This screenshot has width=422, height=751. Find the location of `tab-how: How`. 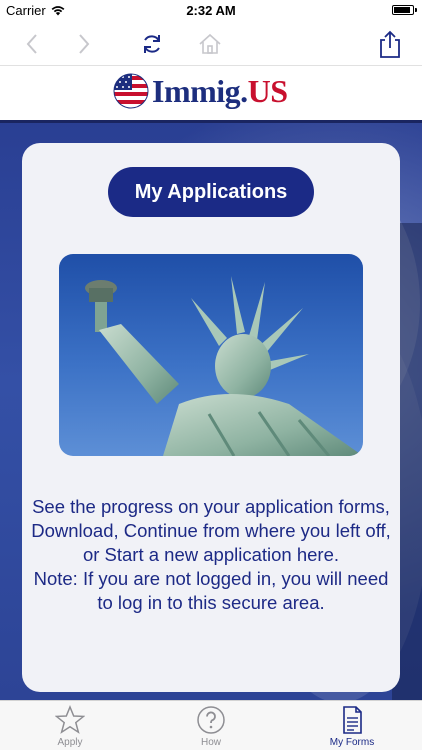

tab-how: How is located at coordinates (211, 726).